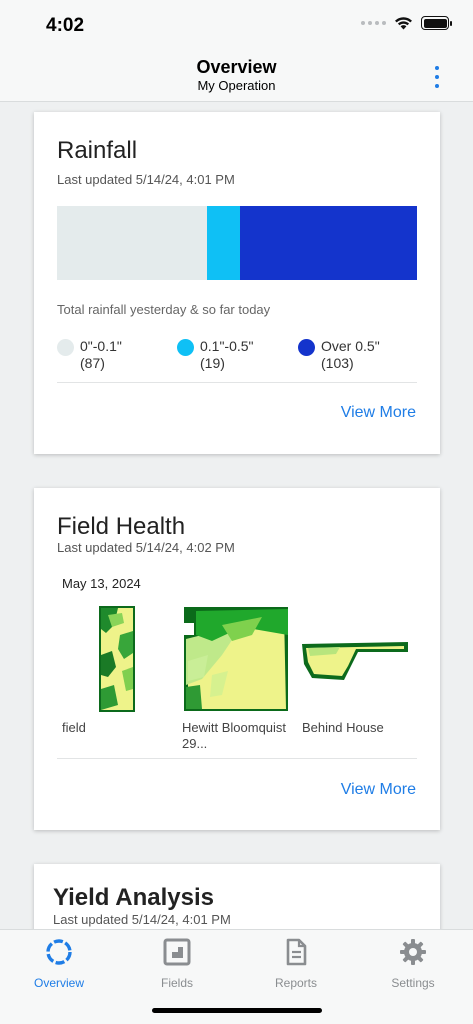  I want to click on yield-analysis-title: Yield Analysis, so click(133, 897).